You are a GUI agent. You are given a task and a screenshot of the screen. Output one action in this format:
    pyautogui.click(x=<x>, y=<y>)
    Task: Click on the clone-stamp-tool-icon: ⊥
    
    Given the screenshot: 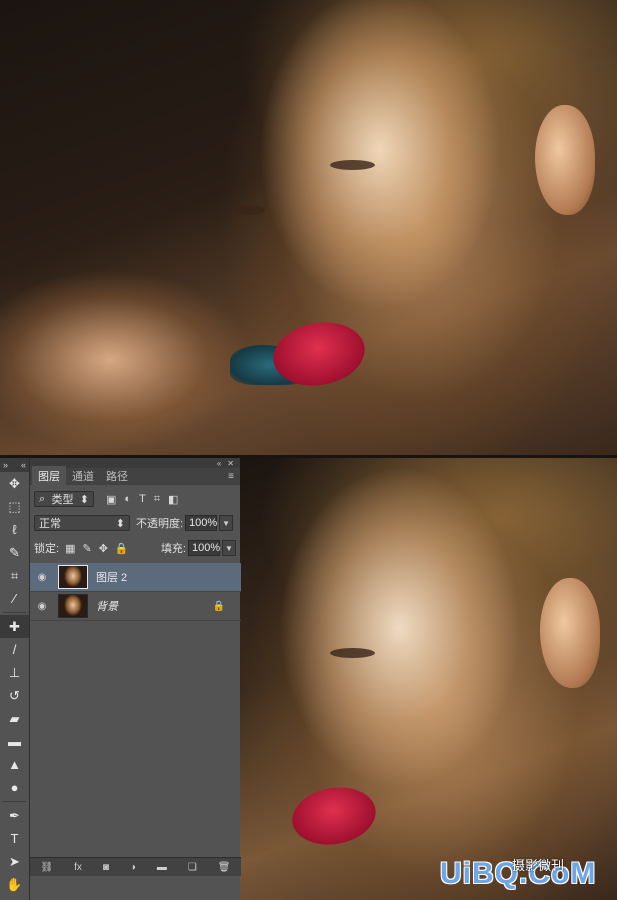 What is the action you would take?
    pyautogui.click(x=14, y=672)
    